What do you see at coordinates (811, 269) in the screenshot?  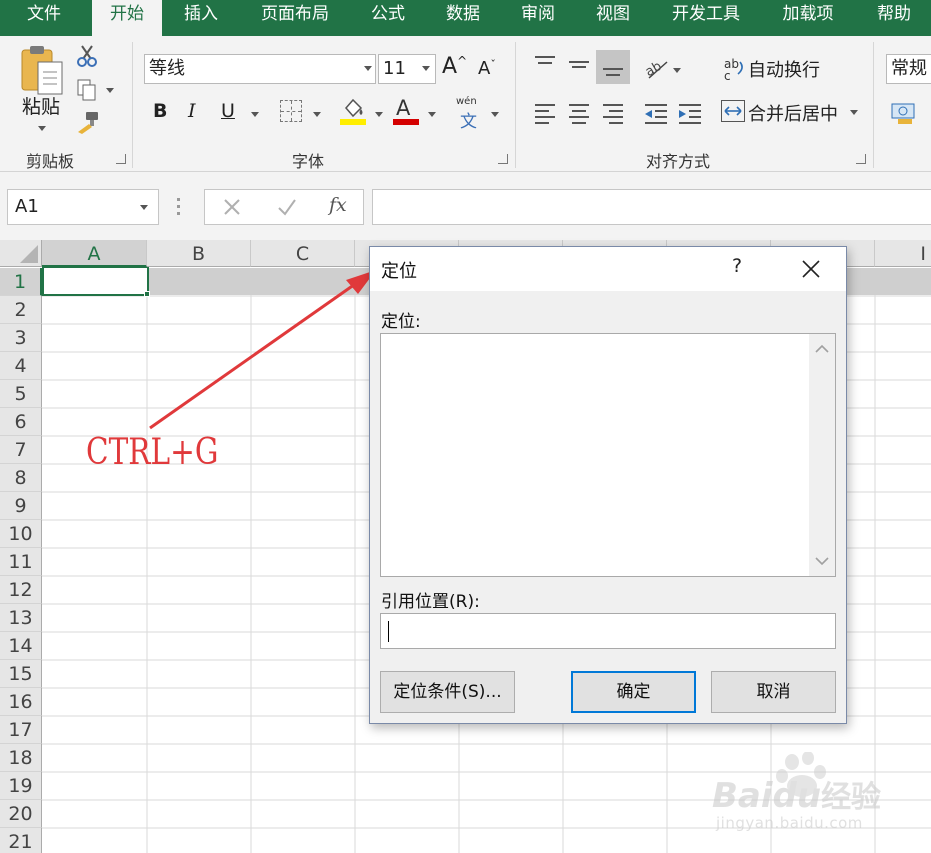 I see `close-icon` at bounding box center [811, 269].